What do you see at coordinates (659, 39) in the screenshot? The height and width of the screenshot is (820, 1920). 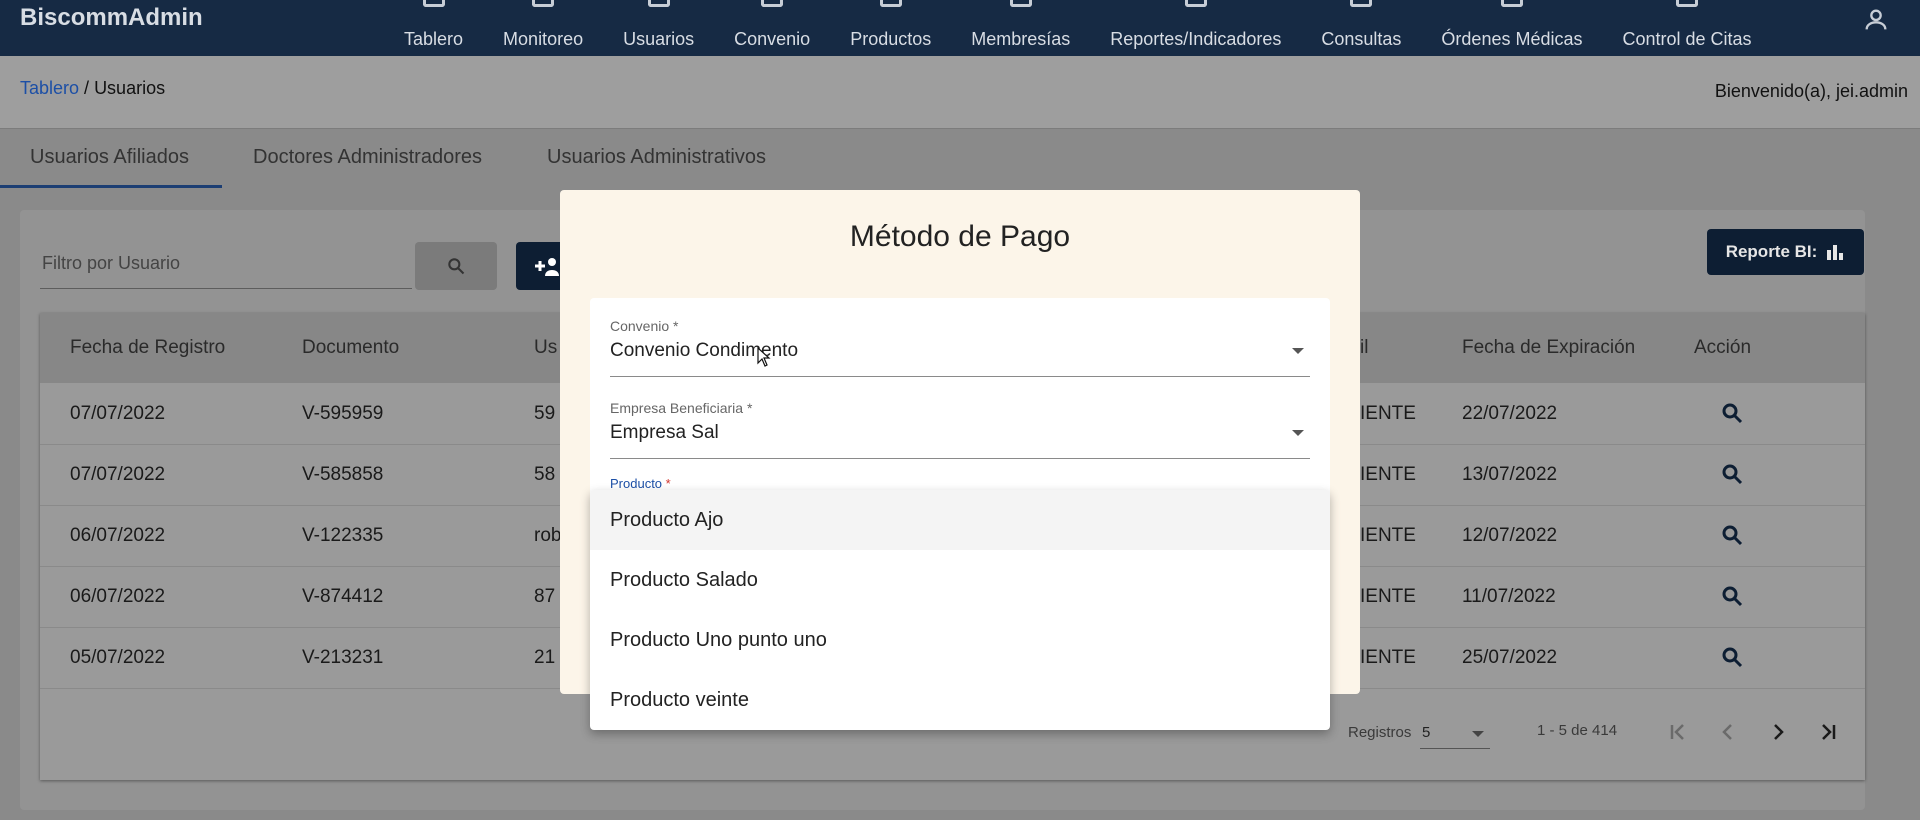 I see `nav-label: Usuarios` at bounding box center [659, 39].